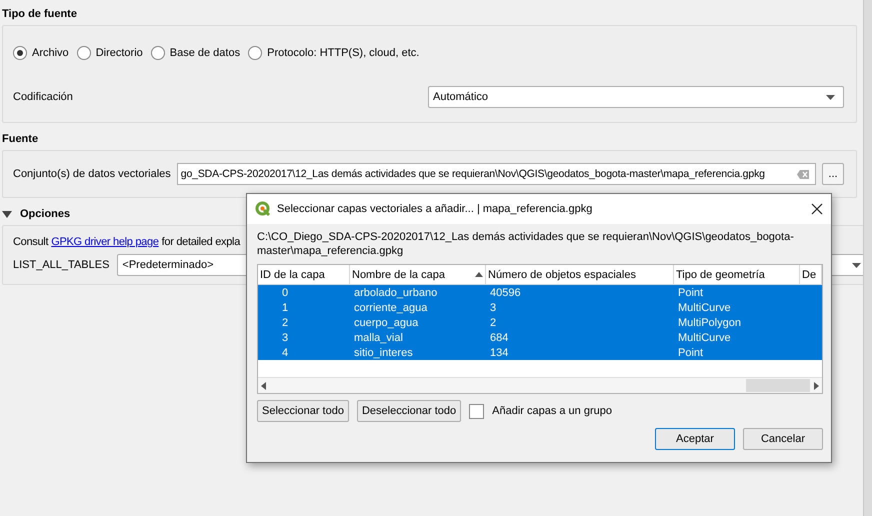 The width and height of the screenshot is (872, 516). Describe the element at coordinates (50, 53) in the screenshot. I see `radio-label: Archivo` at that location.